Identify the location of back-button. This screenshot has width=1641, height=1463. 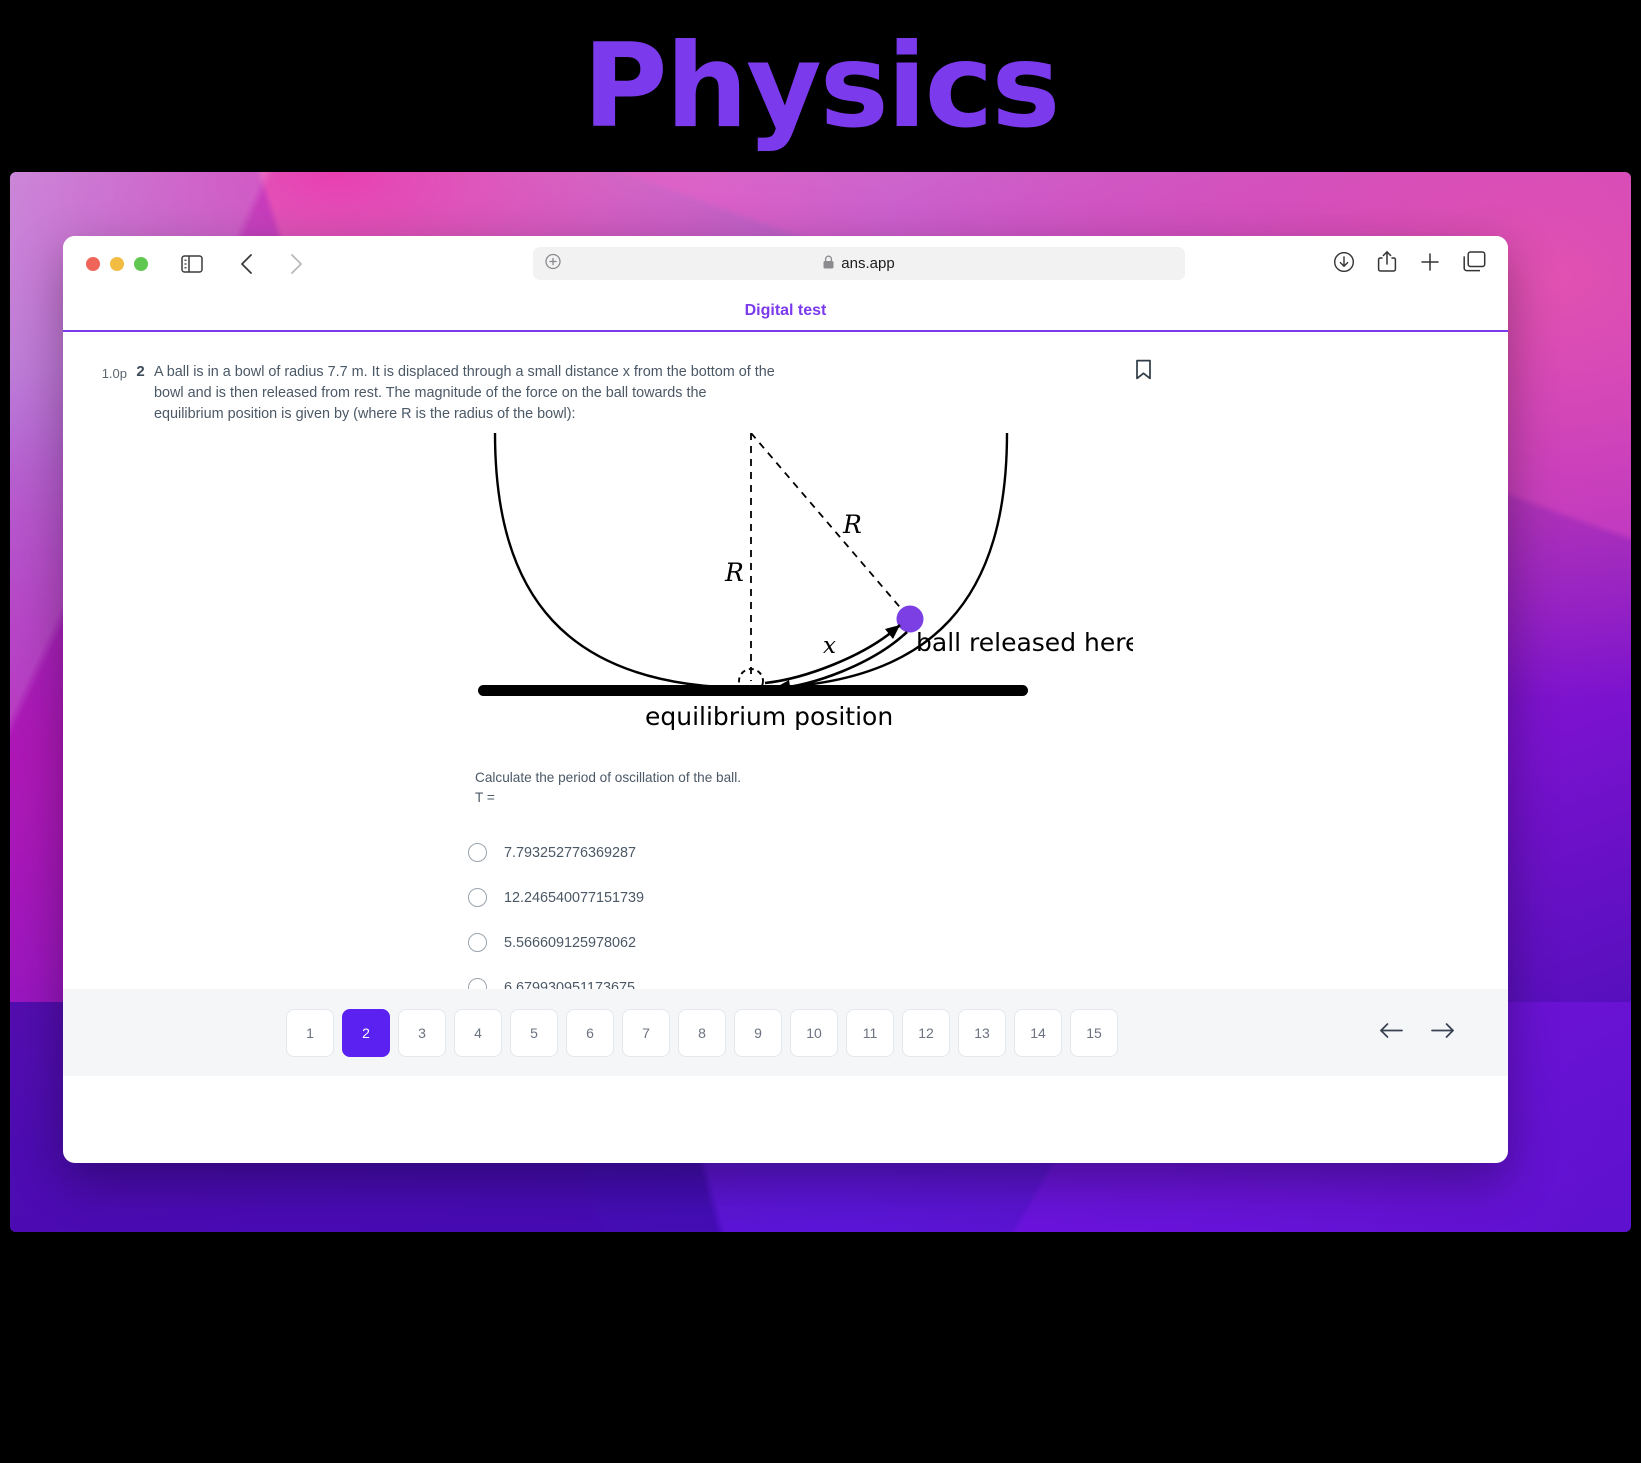
(246, 264).